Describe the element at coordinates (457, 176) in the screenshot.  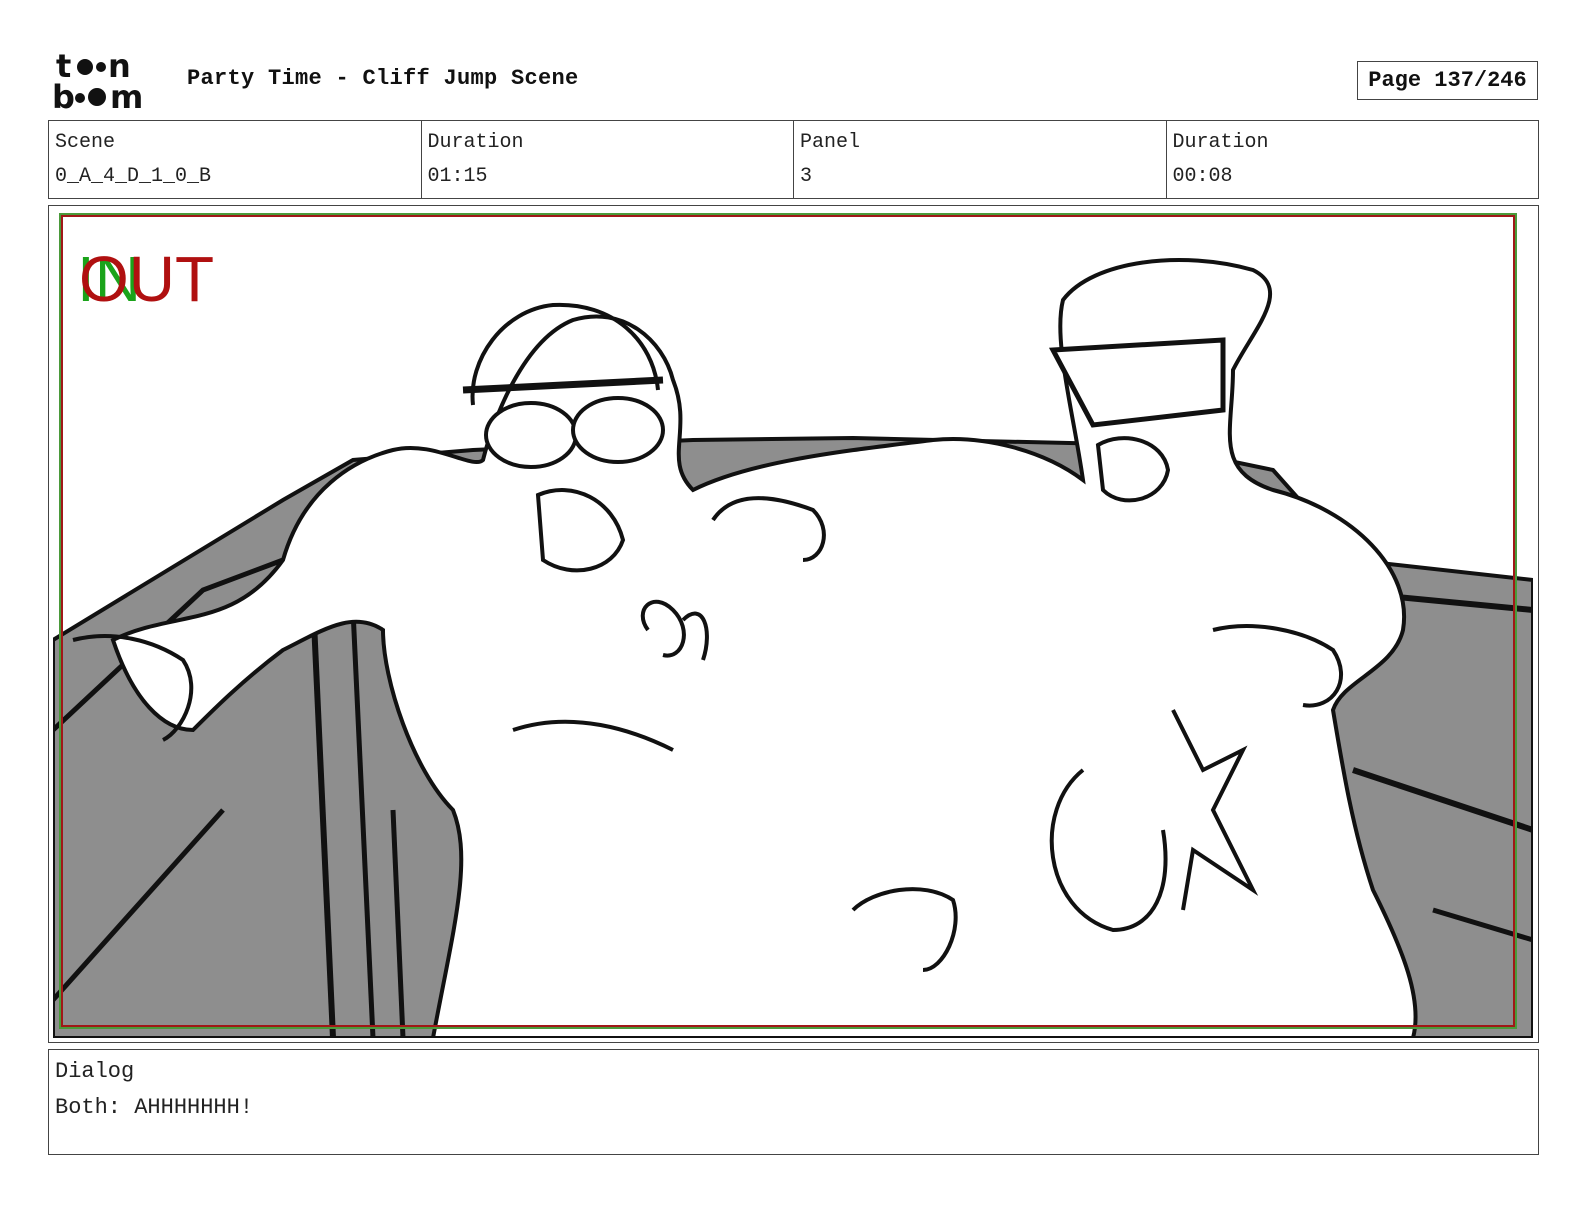
I see `scene-duration-value: 01:15` at that location.